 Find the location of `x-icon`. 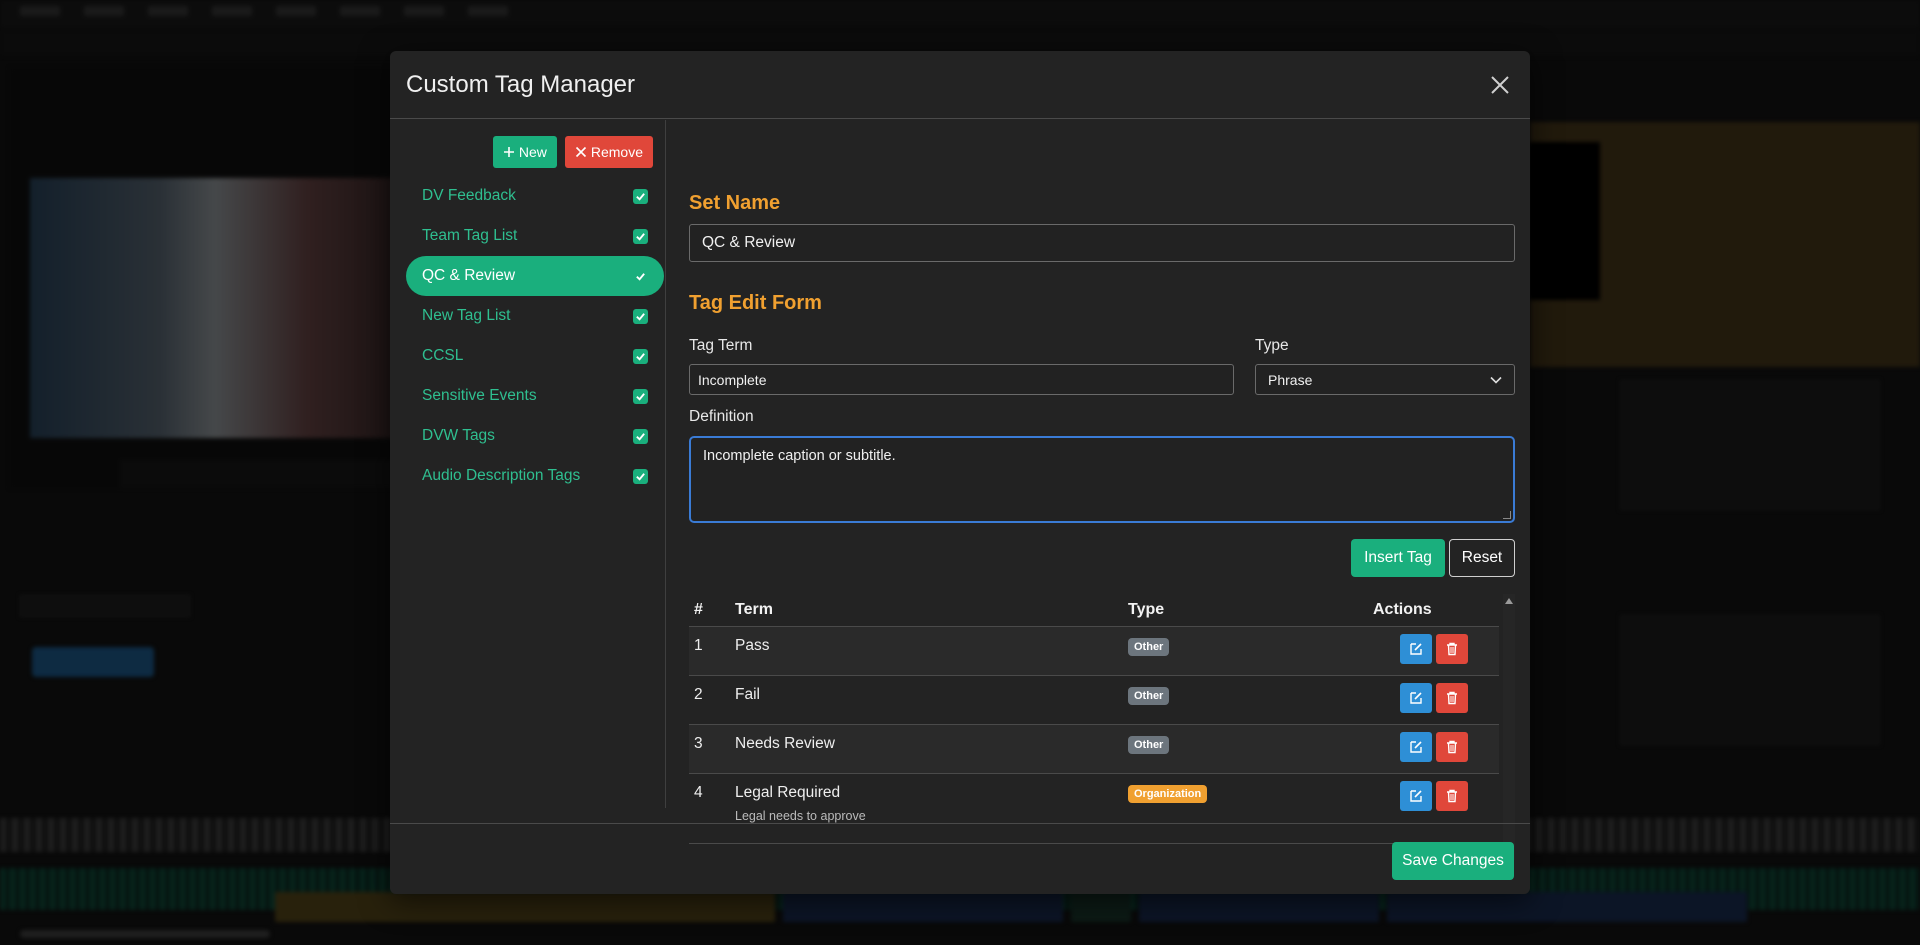

x-icon is located at coordinates (580, 152).